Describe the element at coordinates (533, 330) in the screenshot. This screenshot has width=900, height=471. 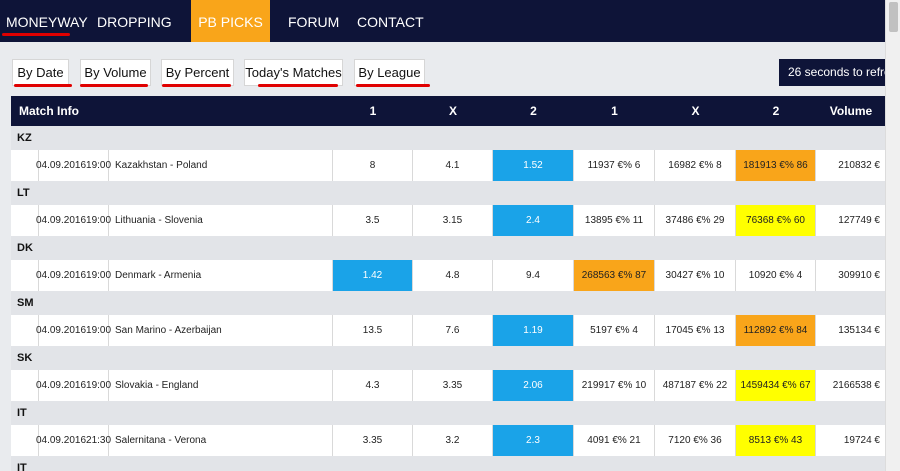
I see `odd-cell: 1.19` at that location.